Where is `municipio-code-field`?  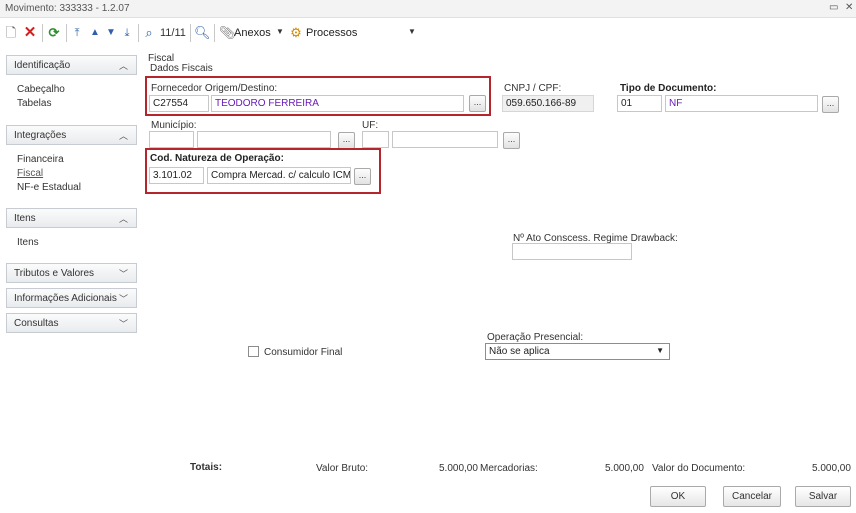
municipio-code-field is located at coordinates (171, 139).